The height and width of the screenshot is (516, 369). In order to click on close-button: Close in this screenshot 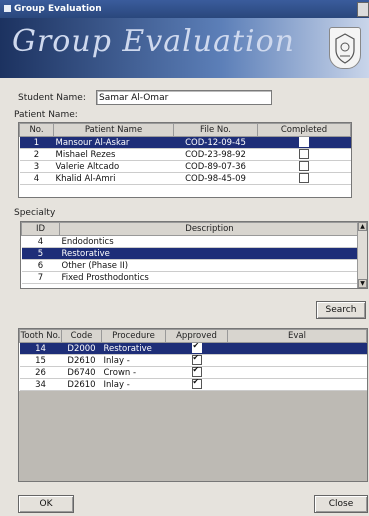, I will do `click(341, 504)`.